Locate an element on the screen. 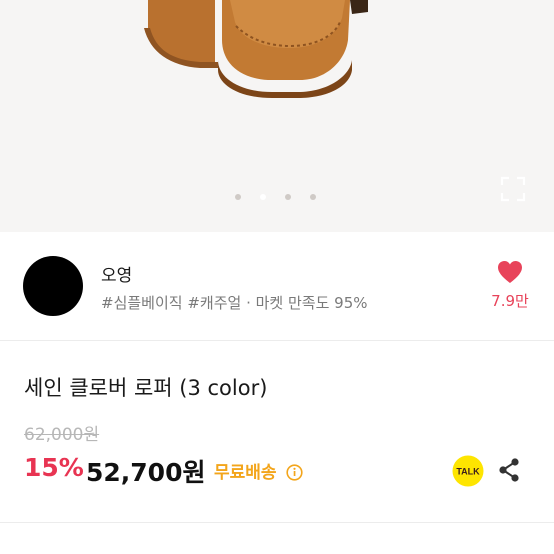  free-shipping-badge: 무료배송 is located at coordinates (259, 470).